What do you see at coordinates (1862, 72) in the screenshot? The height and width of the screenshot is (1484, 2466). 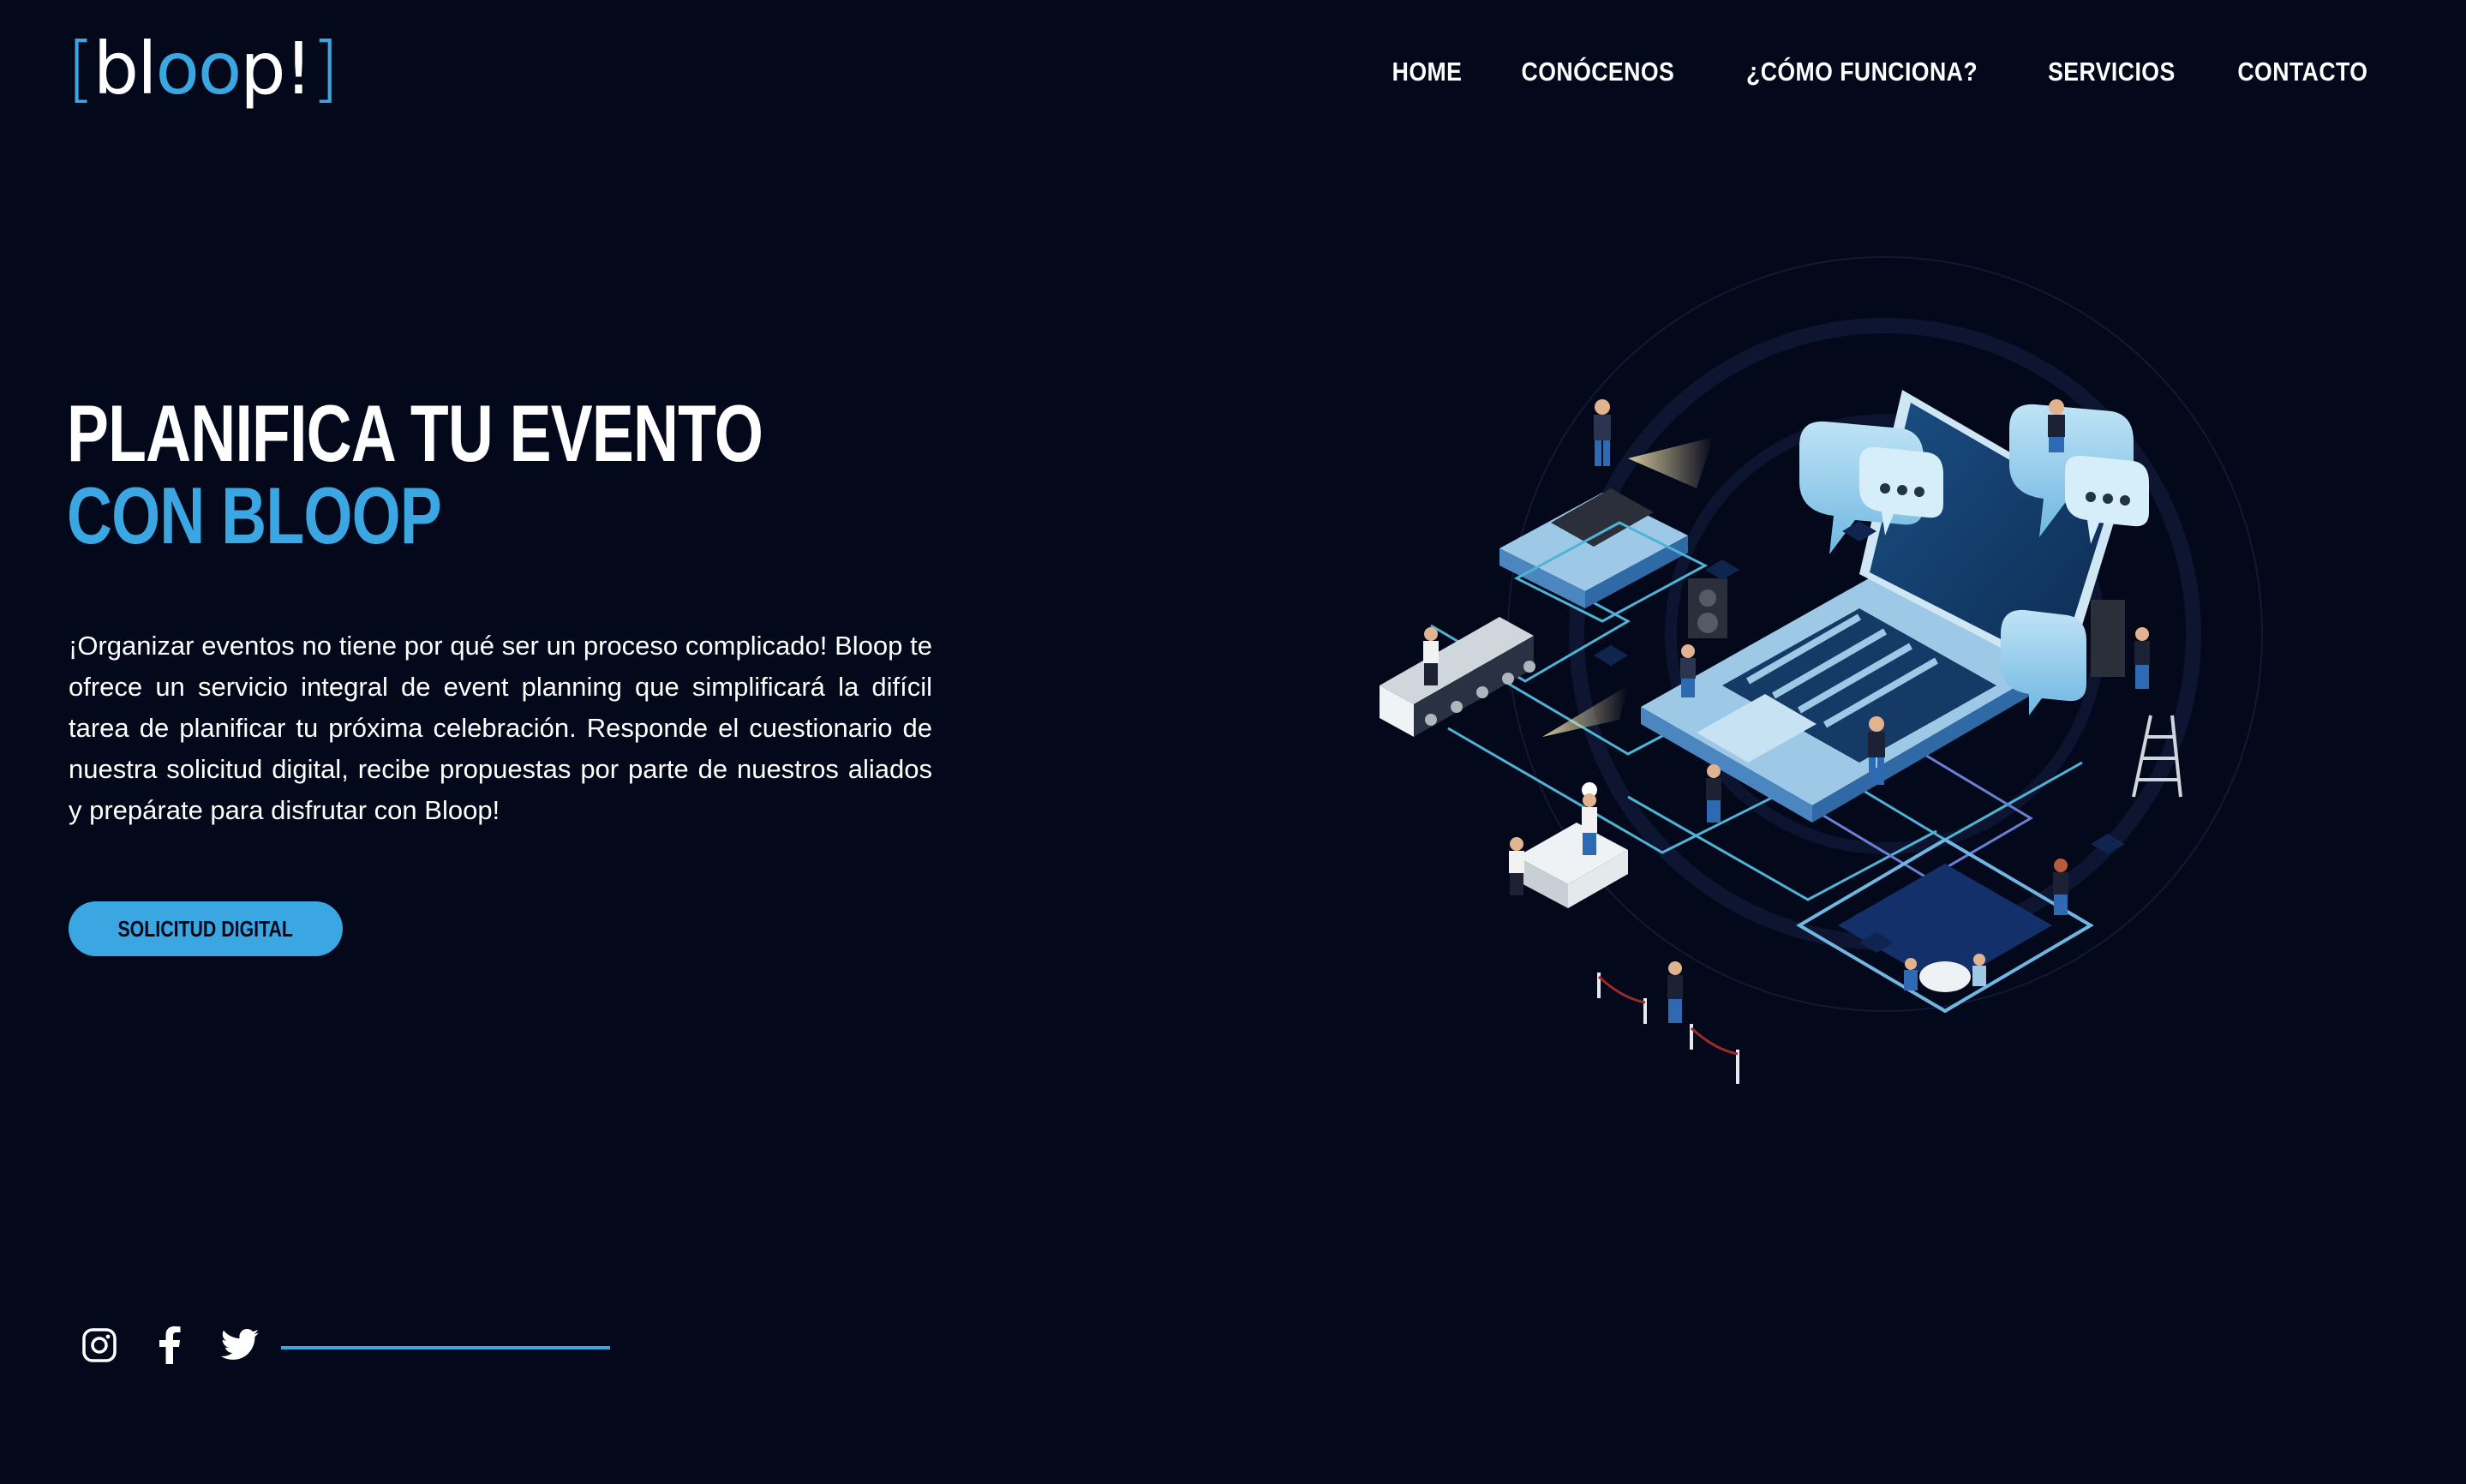 I see `nav-item-como-funciona: ¿CÓMO FUNCIONA?` at bounding box center [1862, 72].